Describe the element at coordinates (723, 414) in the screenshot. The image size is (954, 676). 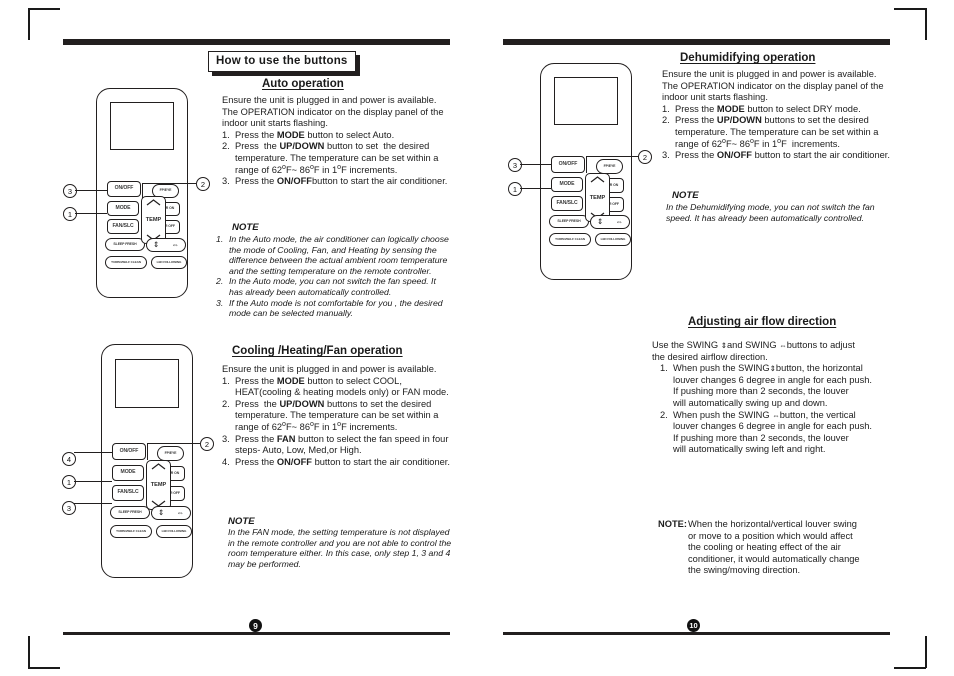
I see `airflow-step-2-pre: When push the SWING` at that location.